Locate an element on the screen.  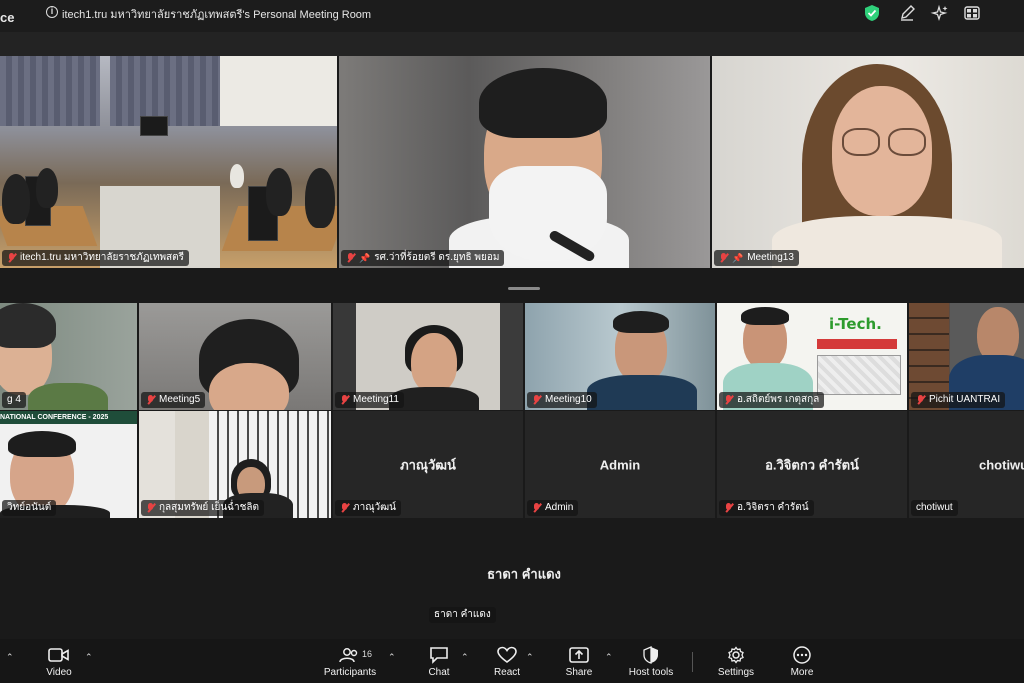
tile-phanuwat: ภาณุวัฒน์ ภาณุวัฒน์ is located at coordinates (428, 464).